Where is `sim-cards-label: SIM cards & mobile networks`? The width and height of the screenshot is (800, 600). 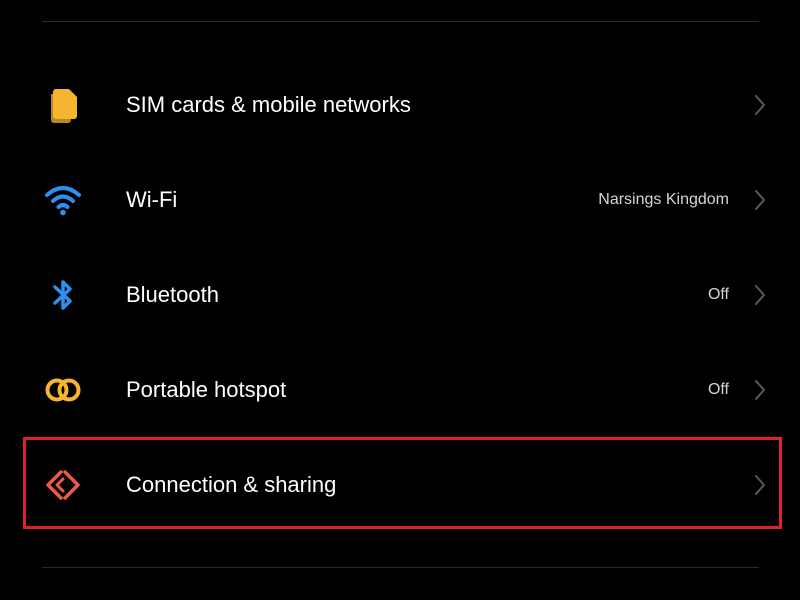
sim-cards-label: SIM cards & mobile networks is located at coordinates (268, 104).